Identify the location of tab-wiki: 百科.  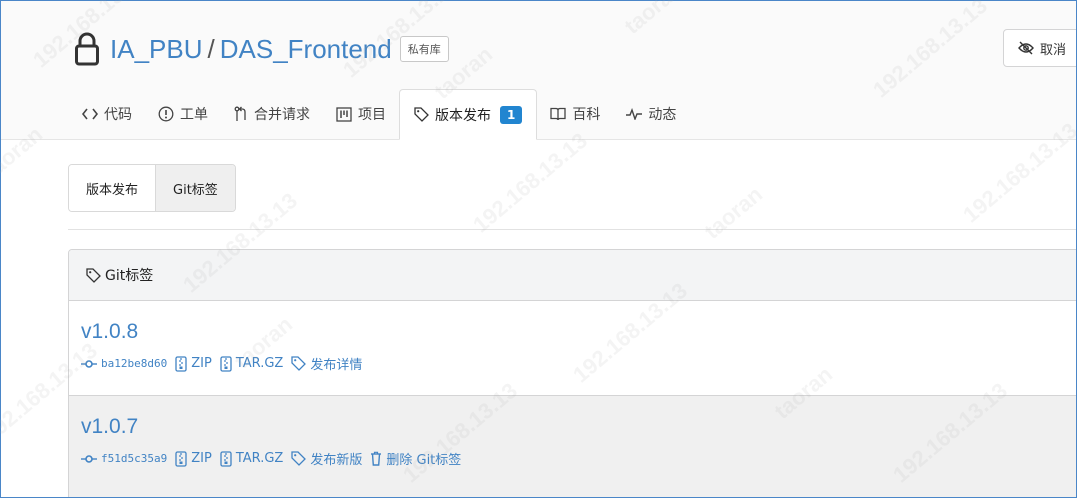
(575, 114).